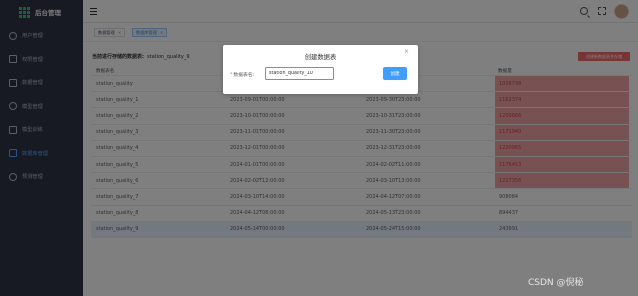 The height and width of the screenshot is (296, 638). I want to click on close-icon: ×, so click(406, 51).